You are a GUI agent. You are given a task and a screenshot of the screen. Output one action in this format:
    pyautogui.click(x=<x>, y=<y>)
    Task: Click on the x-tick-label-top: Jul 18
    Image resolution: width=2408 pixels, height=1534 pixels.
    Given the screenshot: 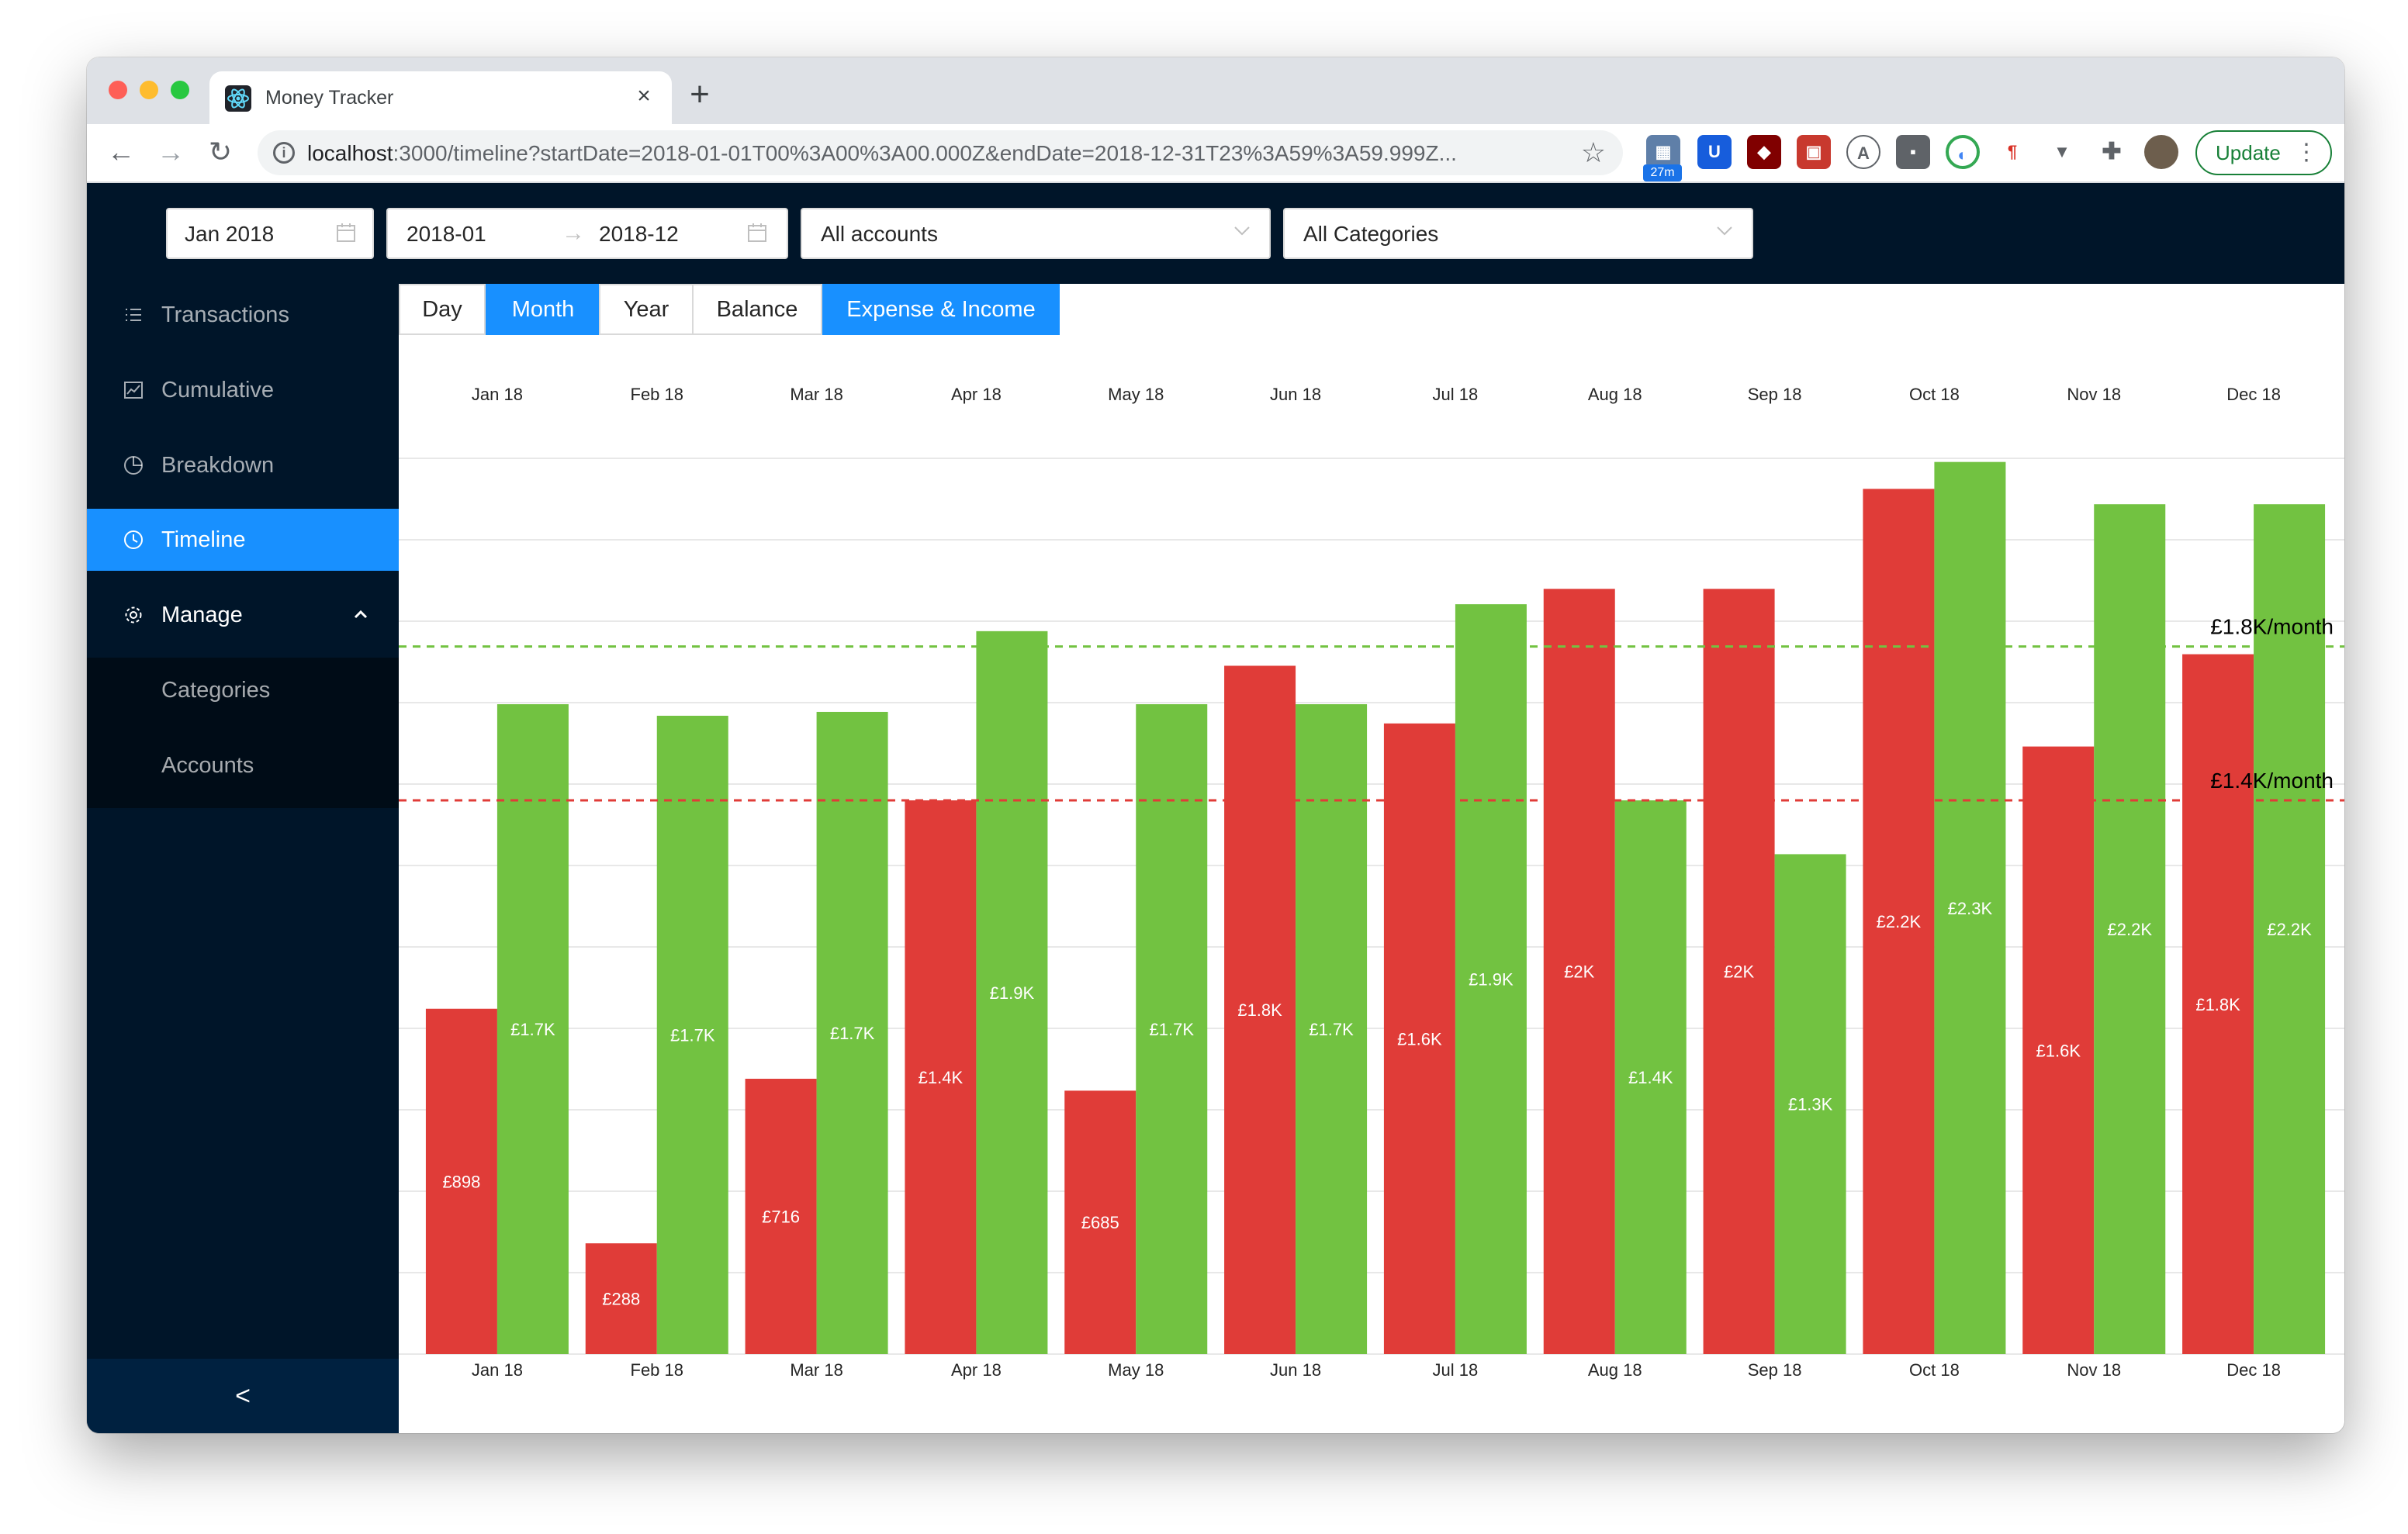 What is the action you would take?
    pyautogui.click(x=1456, y=394)
    